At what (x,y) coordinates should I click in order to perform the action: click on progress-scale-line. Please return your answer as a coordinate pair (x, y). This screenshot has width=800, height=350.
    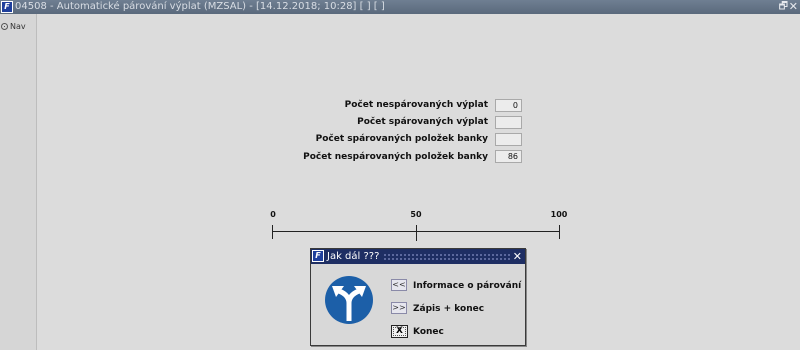
    Looking at the image, I should click on (416, 231).